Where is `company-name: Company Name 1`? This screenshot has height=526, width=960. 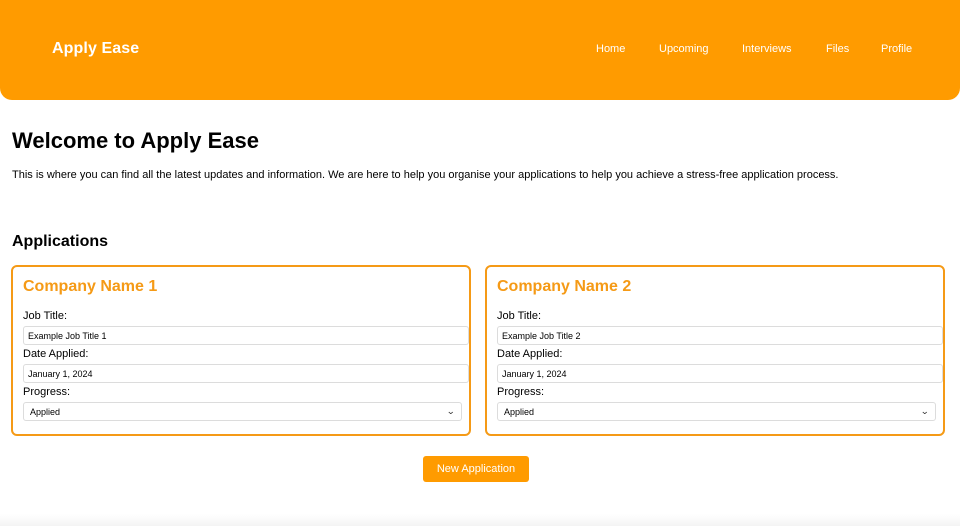
company-name: Company Name 1 is located at coordinates (90, 286).